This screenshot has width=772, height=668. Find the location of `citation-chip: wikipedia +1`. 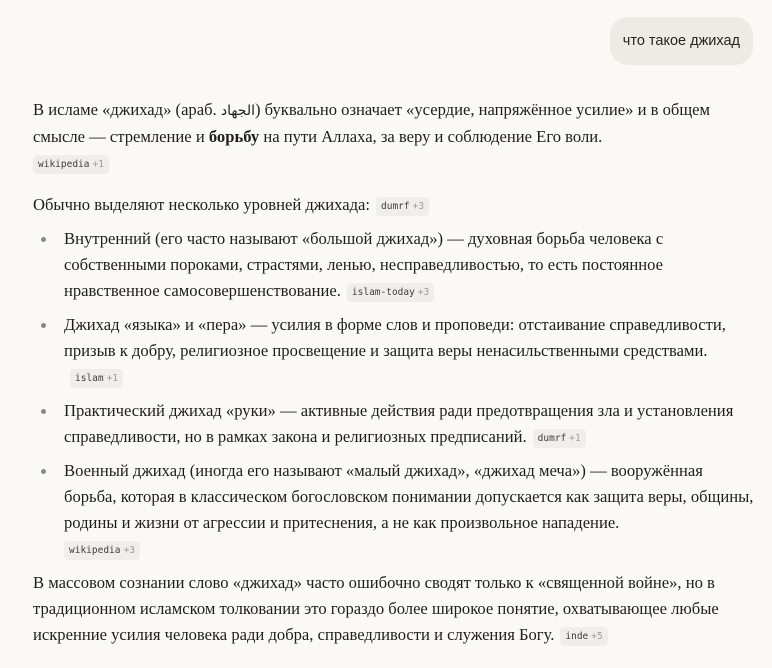

citation-chip: wikipedia +1 is located at coordinates (71, 164).